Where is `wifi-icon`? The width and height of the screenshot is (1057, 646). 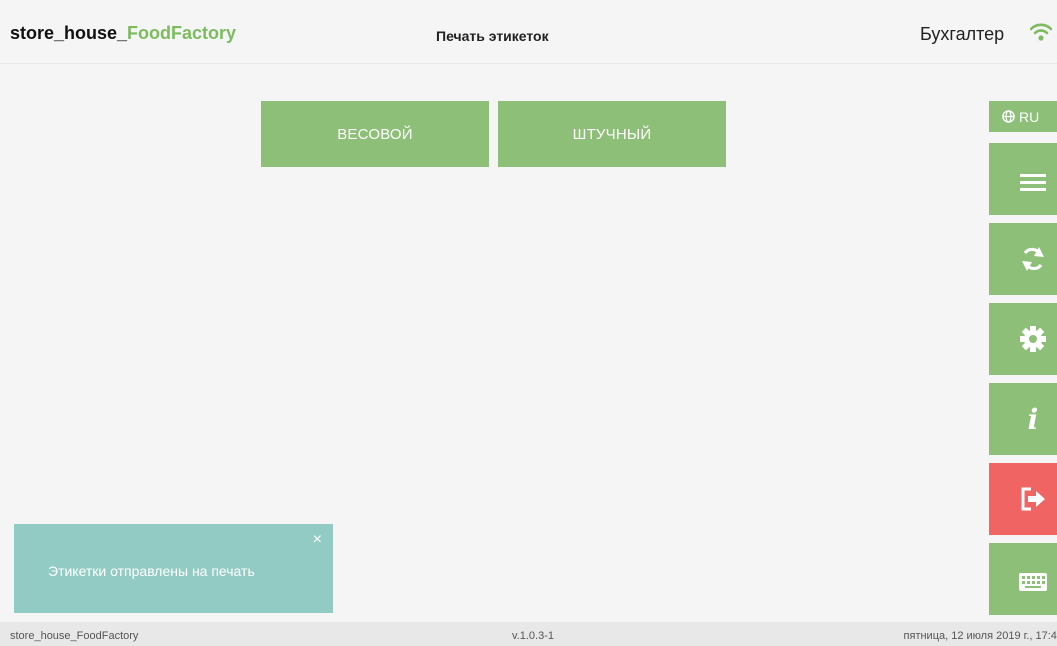 wifi-icon is located at coordinates (1041, 32).